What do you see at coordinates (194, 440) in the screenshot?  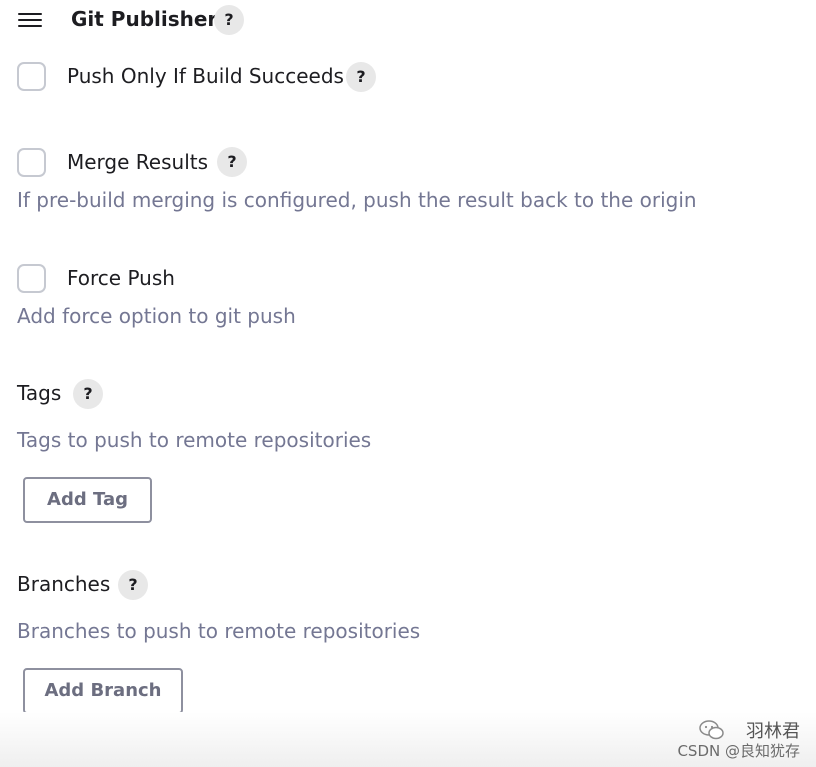 I see `tags-description: Tags to push to remote repositories` at bounding box center [194, 440].